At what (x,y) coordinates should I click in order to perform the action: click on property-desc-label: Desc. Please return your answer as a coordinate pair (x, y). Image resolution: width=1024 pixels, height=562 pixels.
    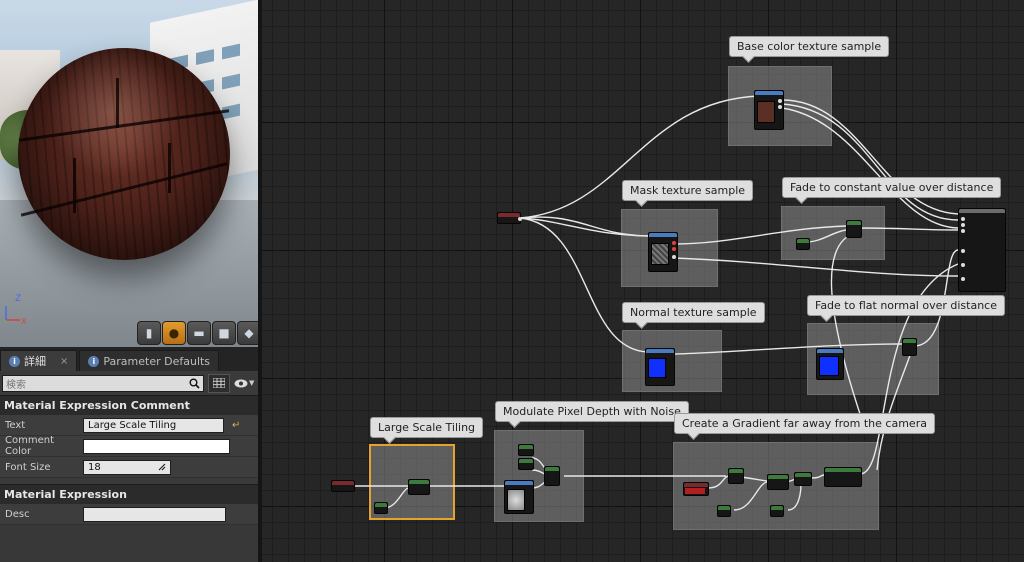
    Looking at the image, I should click on (17, 514).